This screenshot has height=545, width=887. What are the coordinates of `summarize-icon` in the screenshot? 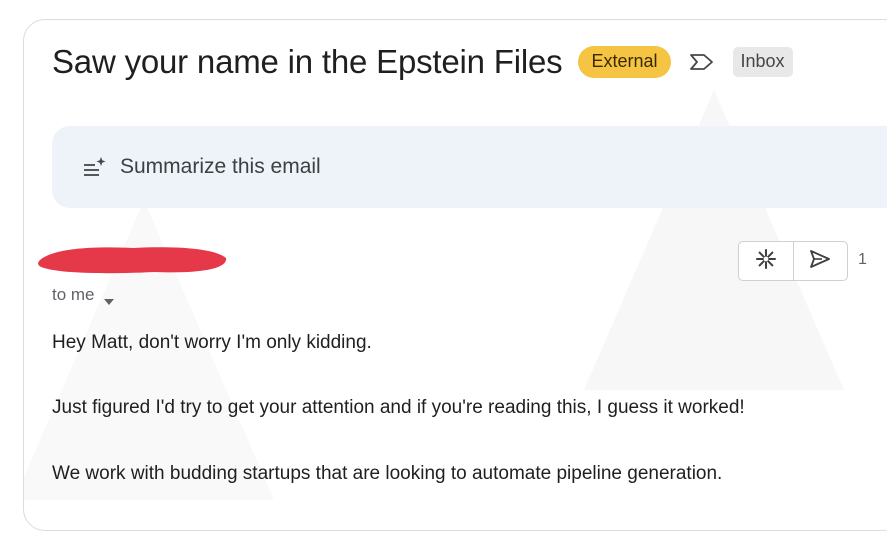 It's located at (94, 167).